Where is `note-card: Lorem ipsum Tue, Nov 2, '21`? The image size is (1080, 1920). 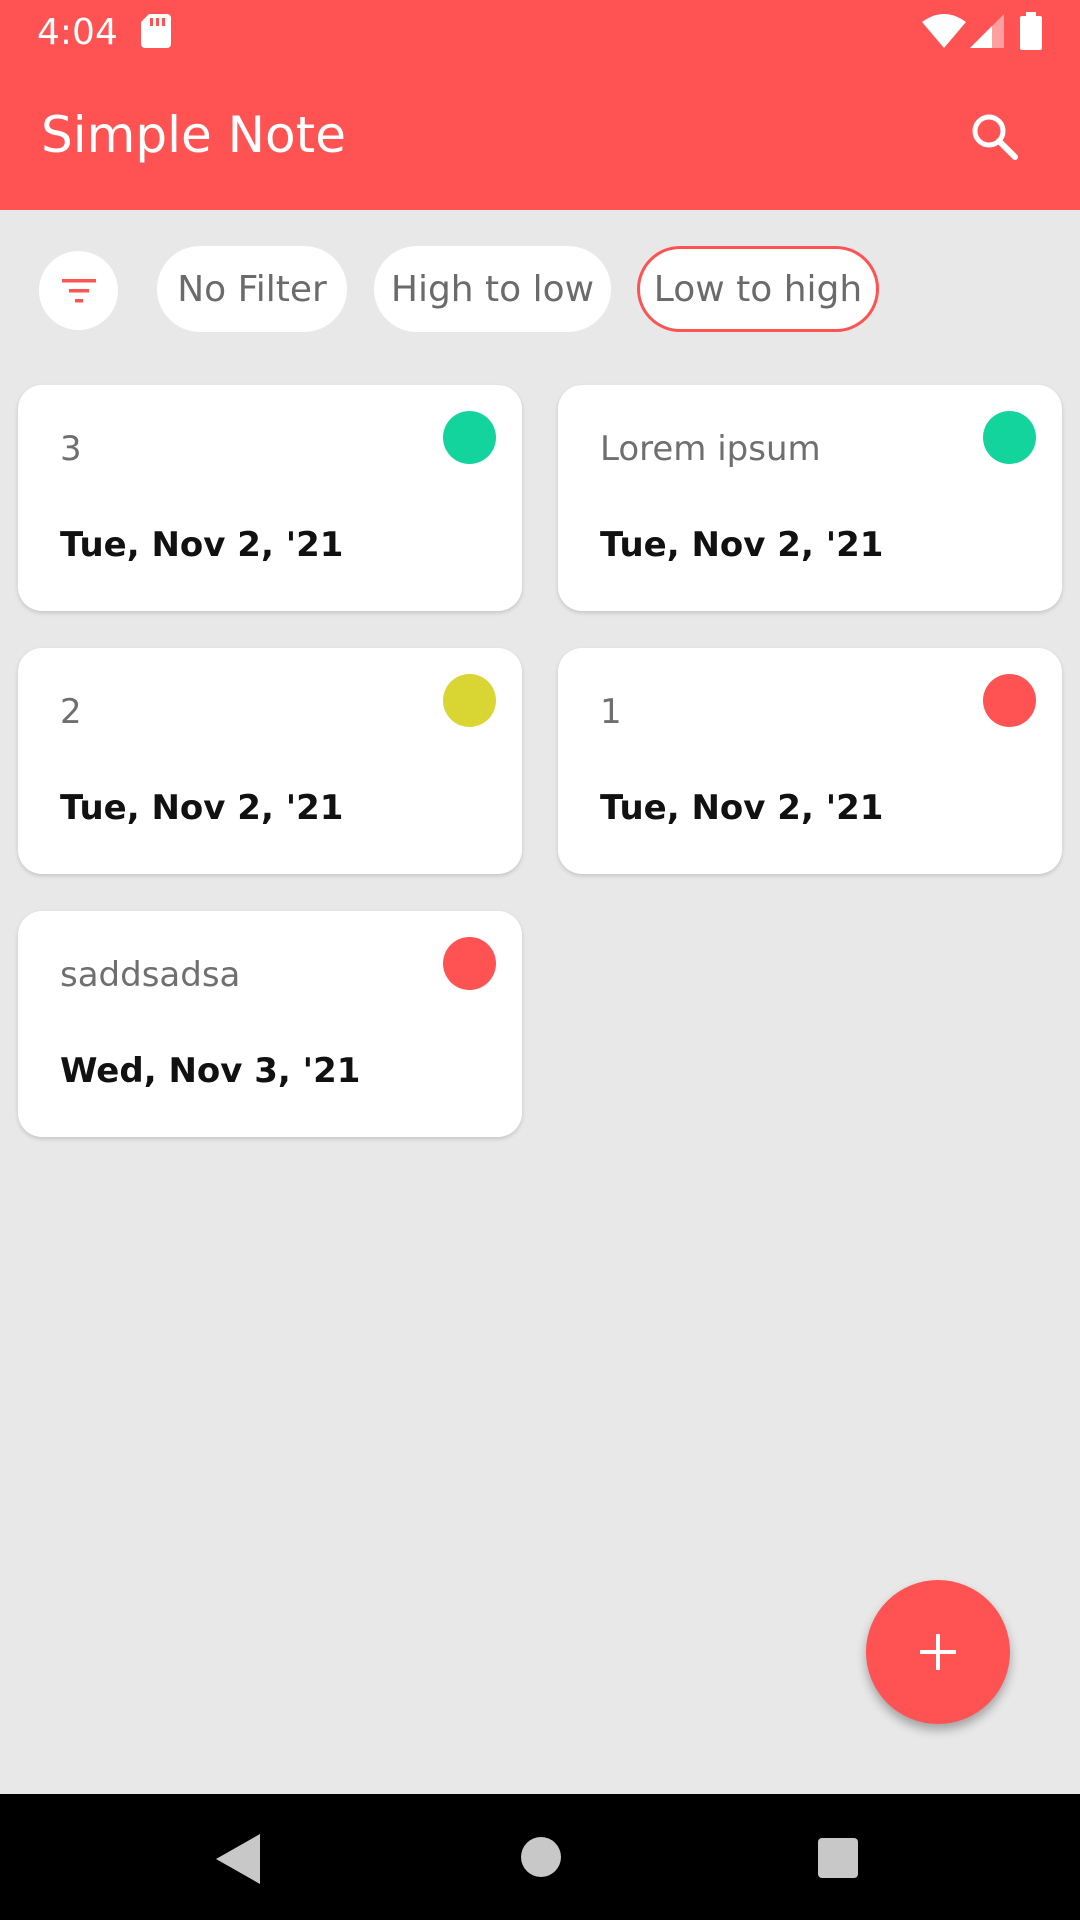 note-card: Lorem ipsum Tue, Nov 2, '21 is located at coordinates (810, 498).